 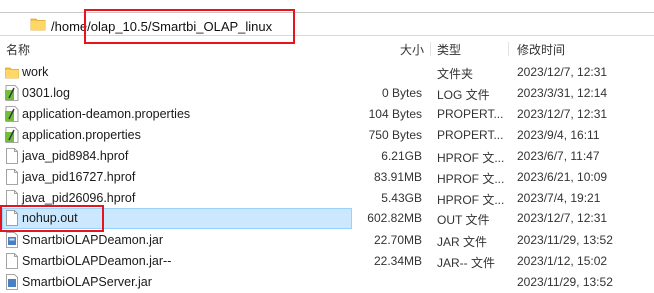 What do you see at coordinates (395, 135) in the screenshot?
I see `file-size: 750 Bytes` at bounding box center [395, 135].